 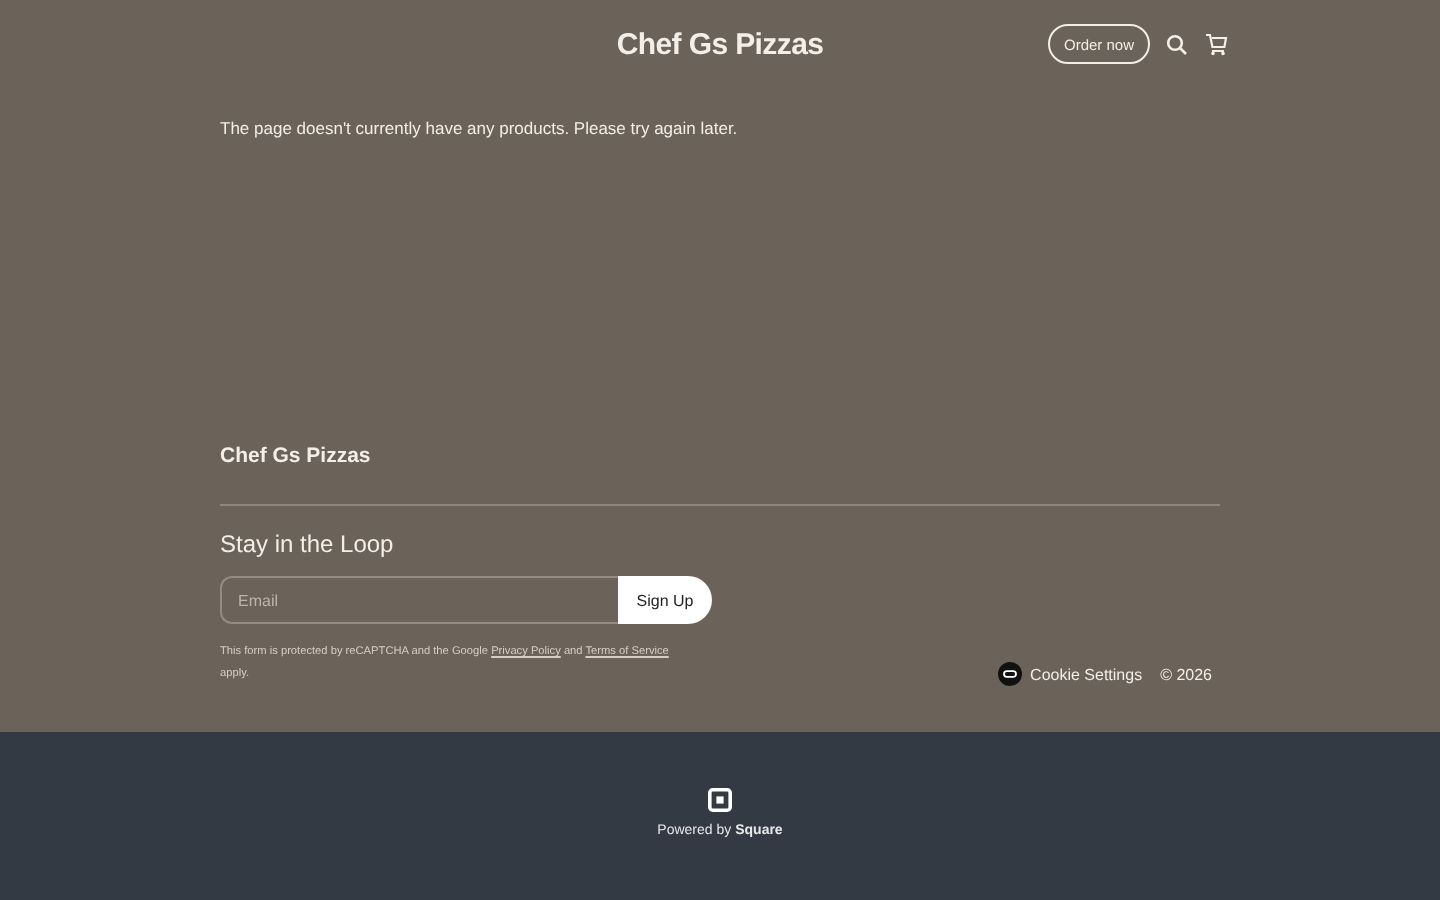 I want to click on site-title: Chef Gs Pizzas, so click(x=720, y=44).